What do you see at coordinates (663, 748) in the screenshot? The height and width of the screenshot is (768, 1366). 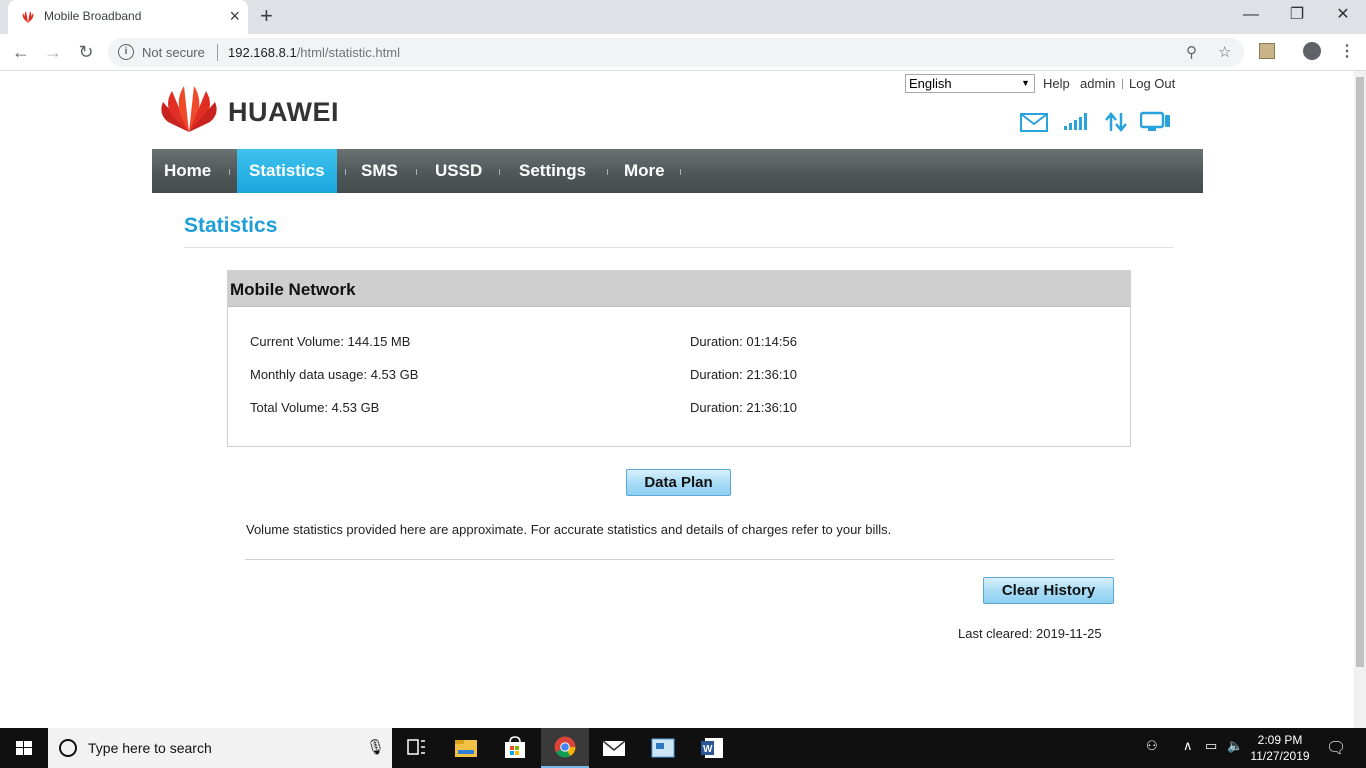 I see `app-window-icon` at bounding box center [663, 748].